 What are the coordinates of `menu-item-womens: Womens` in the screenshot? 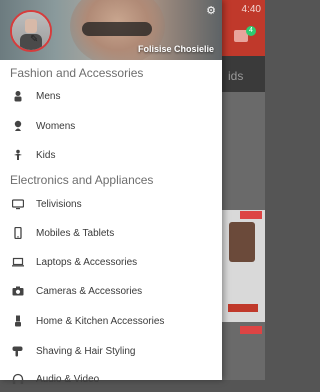 It's located at (111, 128).